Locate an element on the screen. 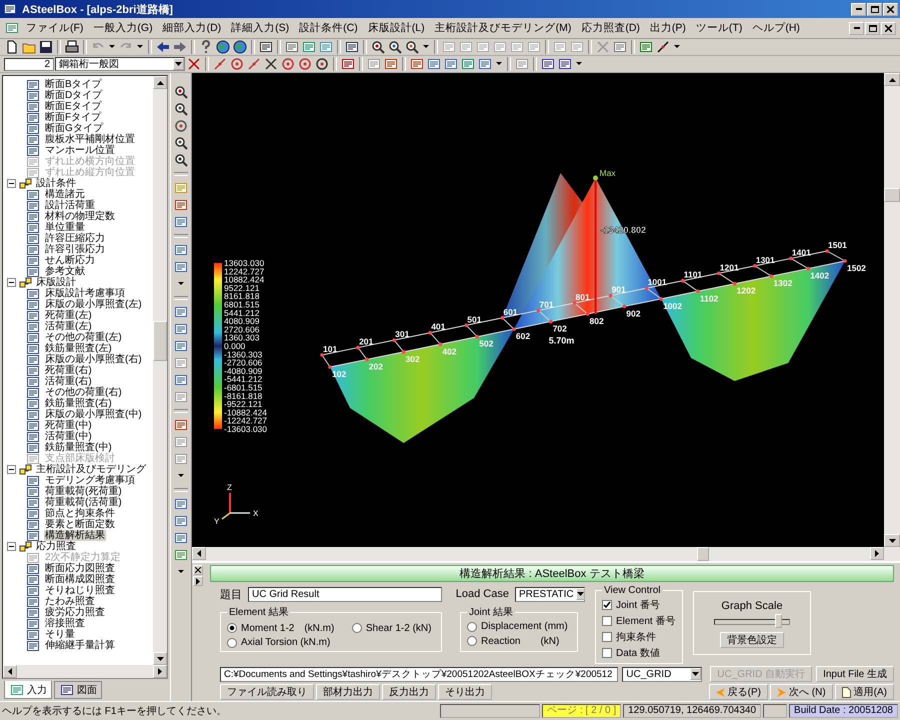 The width and height of the screenshot is (900, 720). tree-item: その他の荷重(左) is located at coordinates (83, 337).